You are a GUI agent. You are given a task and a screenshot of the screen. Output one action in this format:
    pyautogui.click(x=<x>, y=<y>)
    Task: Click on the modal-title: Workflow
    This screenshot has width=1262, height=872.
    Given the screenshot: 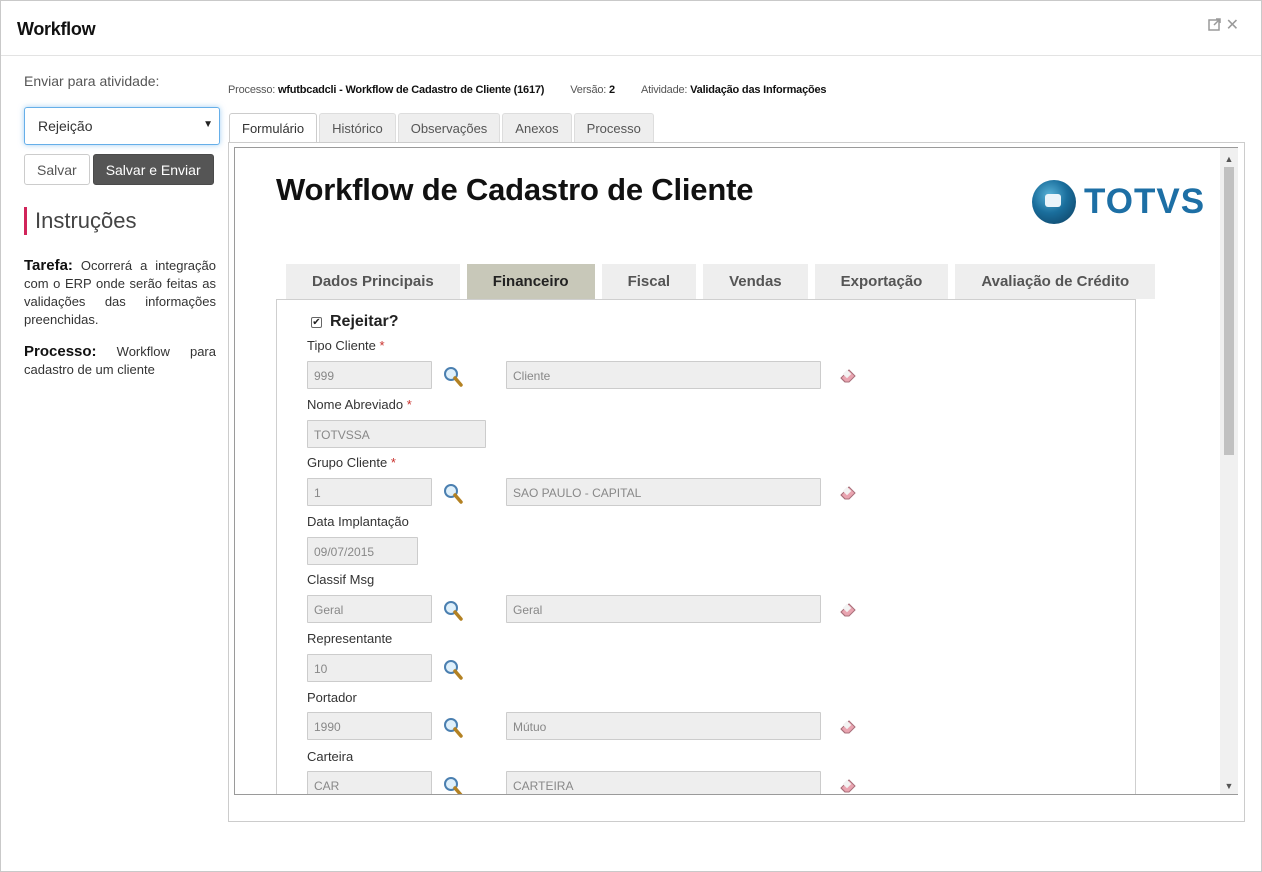 What is the action you would take?
    pyautogui.click(x=56, y=29)
    